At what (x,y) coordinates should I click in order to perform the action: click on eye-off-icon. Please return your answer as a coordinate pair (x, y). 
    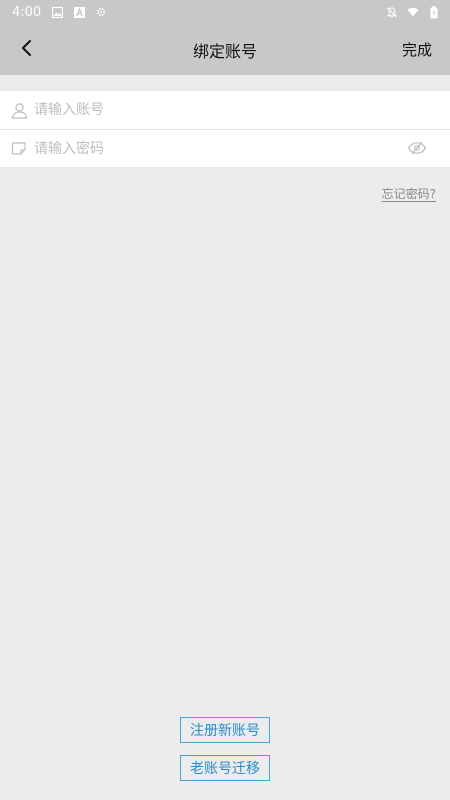
    Looking at the image, I should click on (417, 149).